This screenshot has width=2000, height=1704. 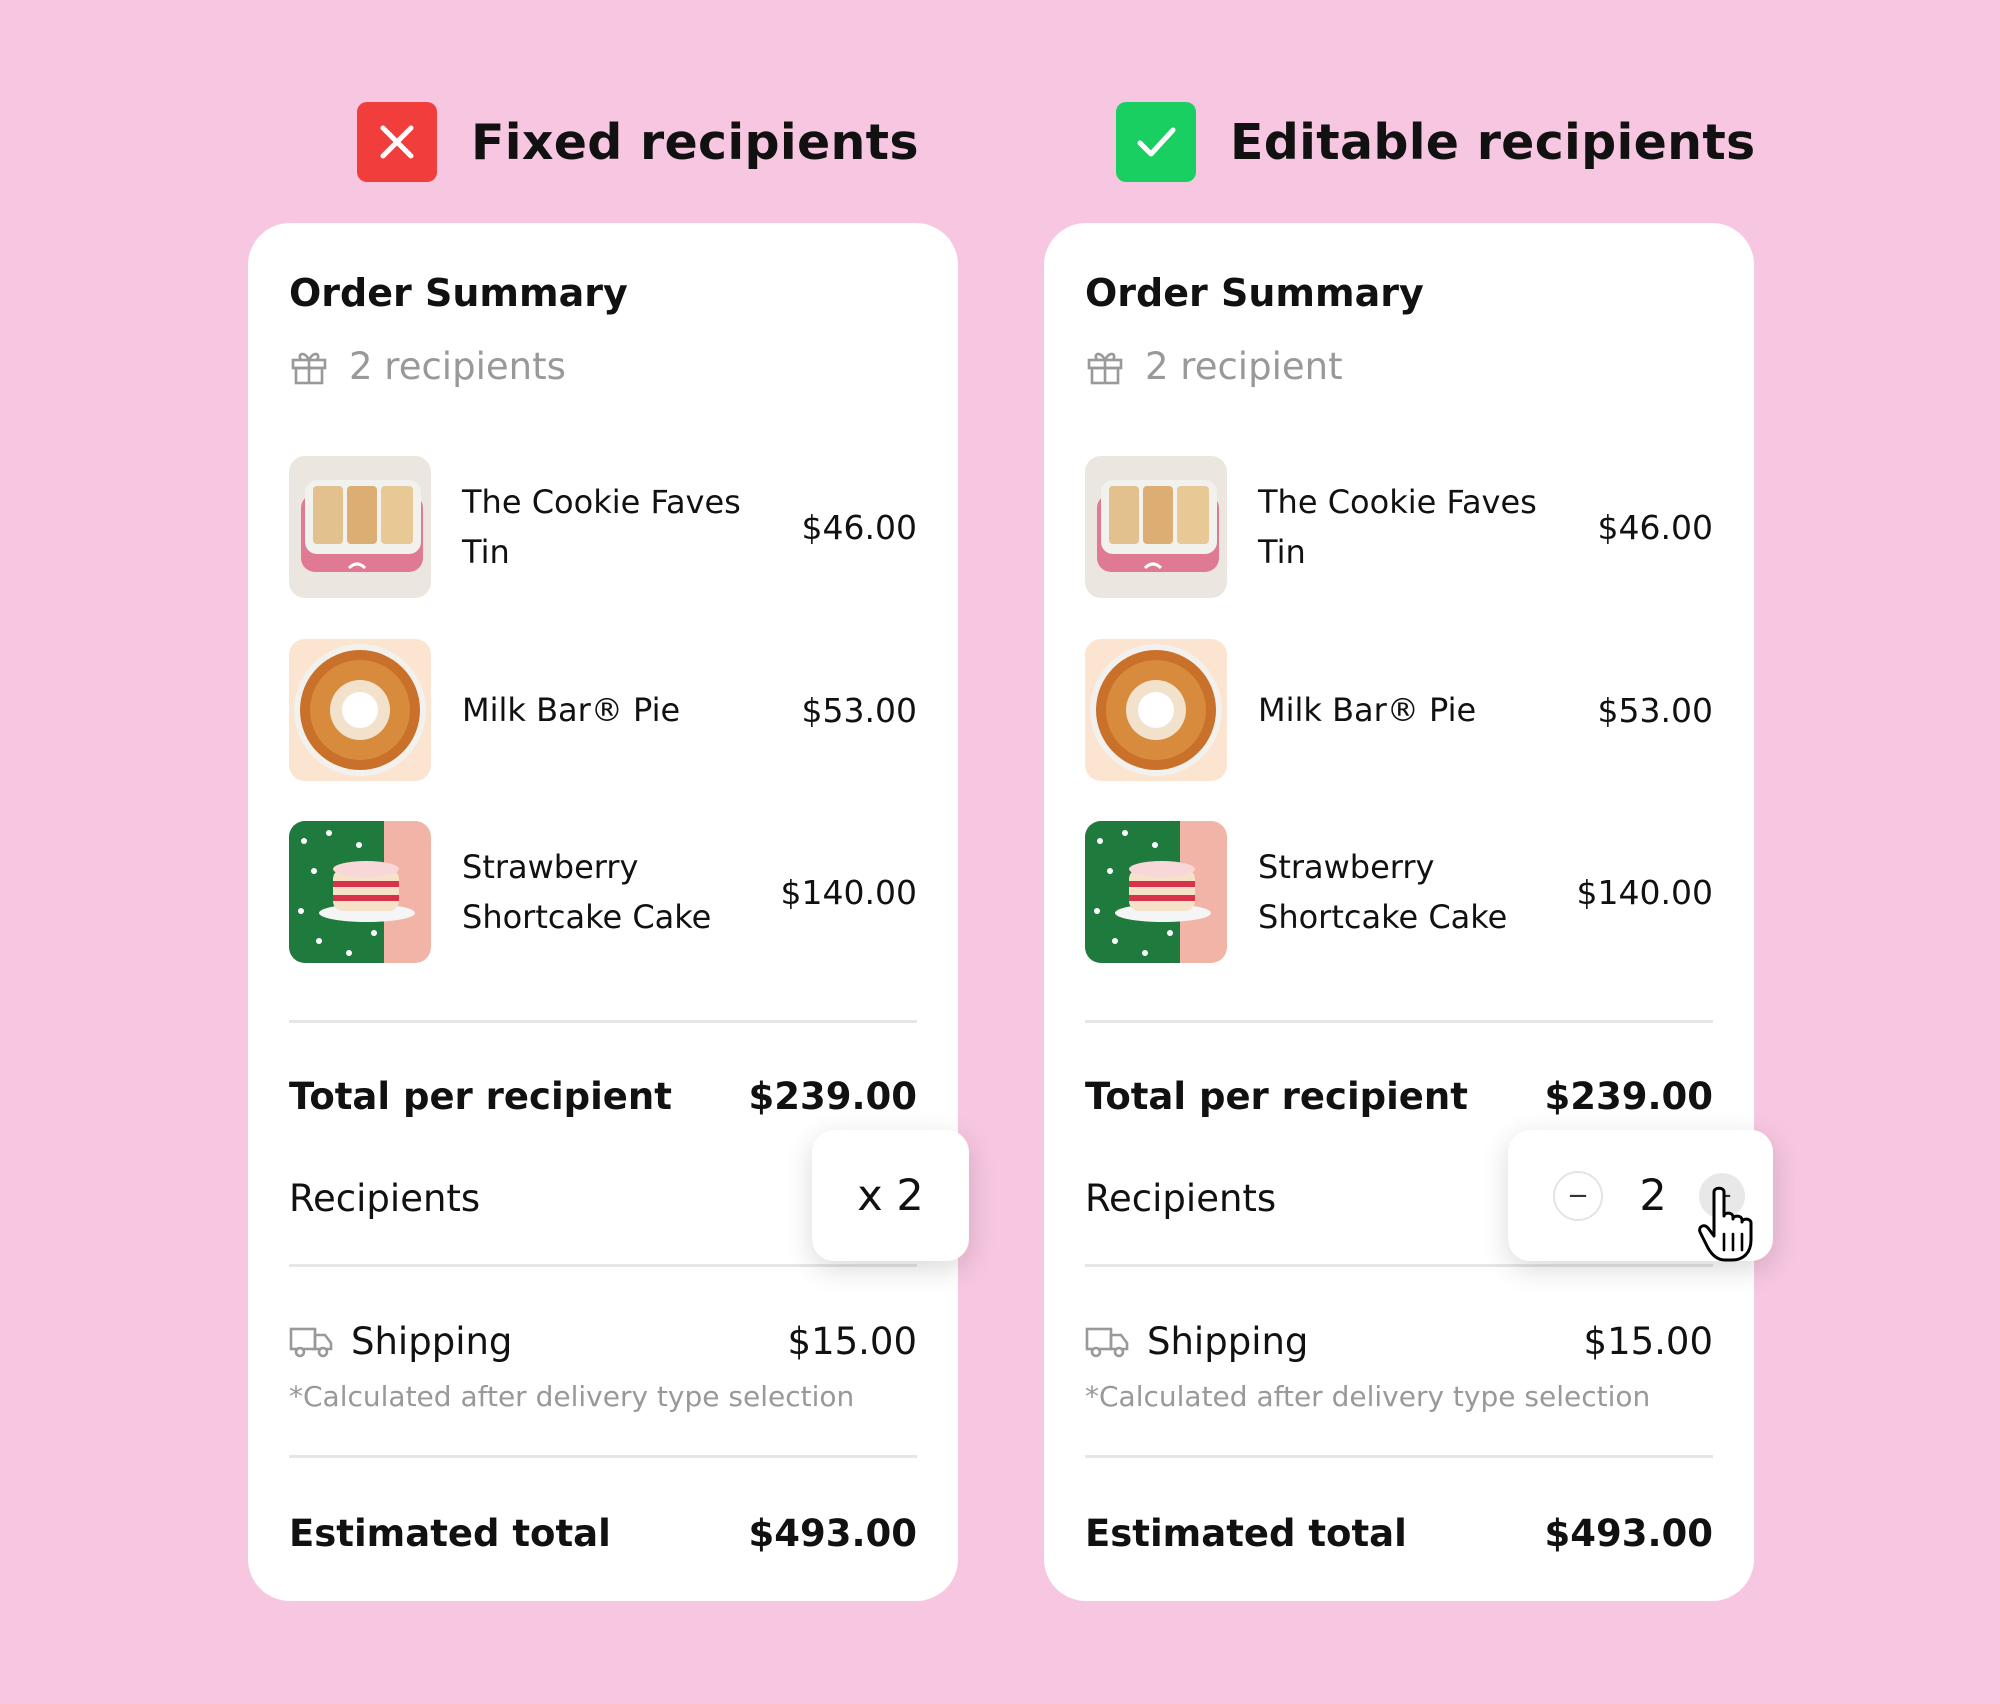 What do you see at coordinates (1493, 142) in the screenshot?
I see `heading-editable-label: Editable recipients` at bounding box center [1493, 142].